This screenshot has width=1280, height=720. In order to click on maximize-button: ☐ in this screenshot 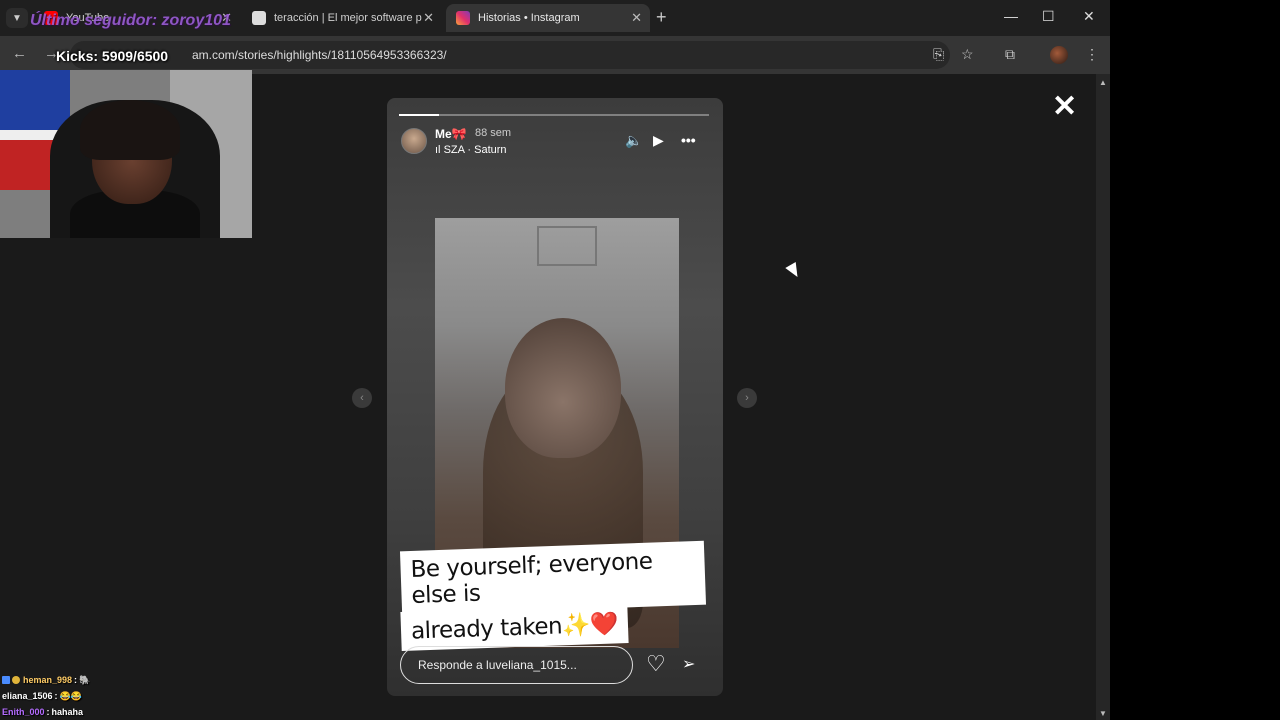, I will do `click(1048, 16)`.